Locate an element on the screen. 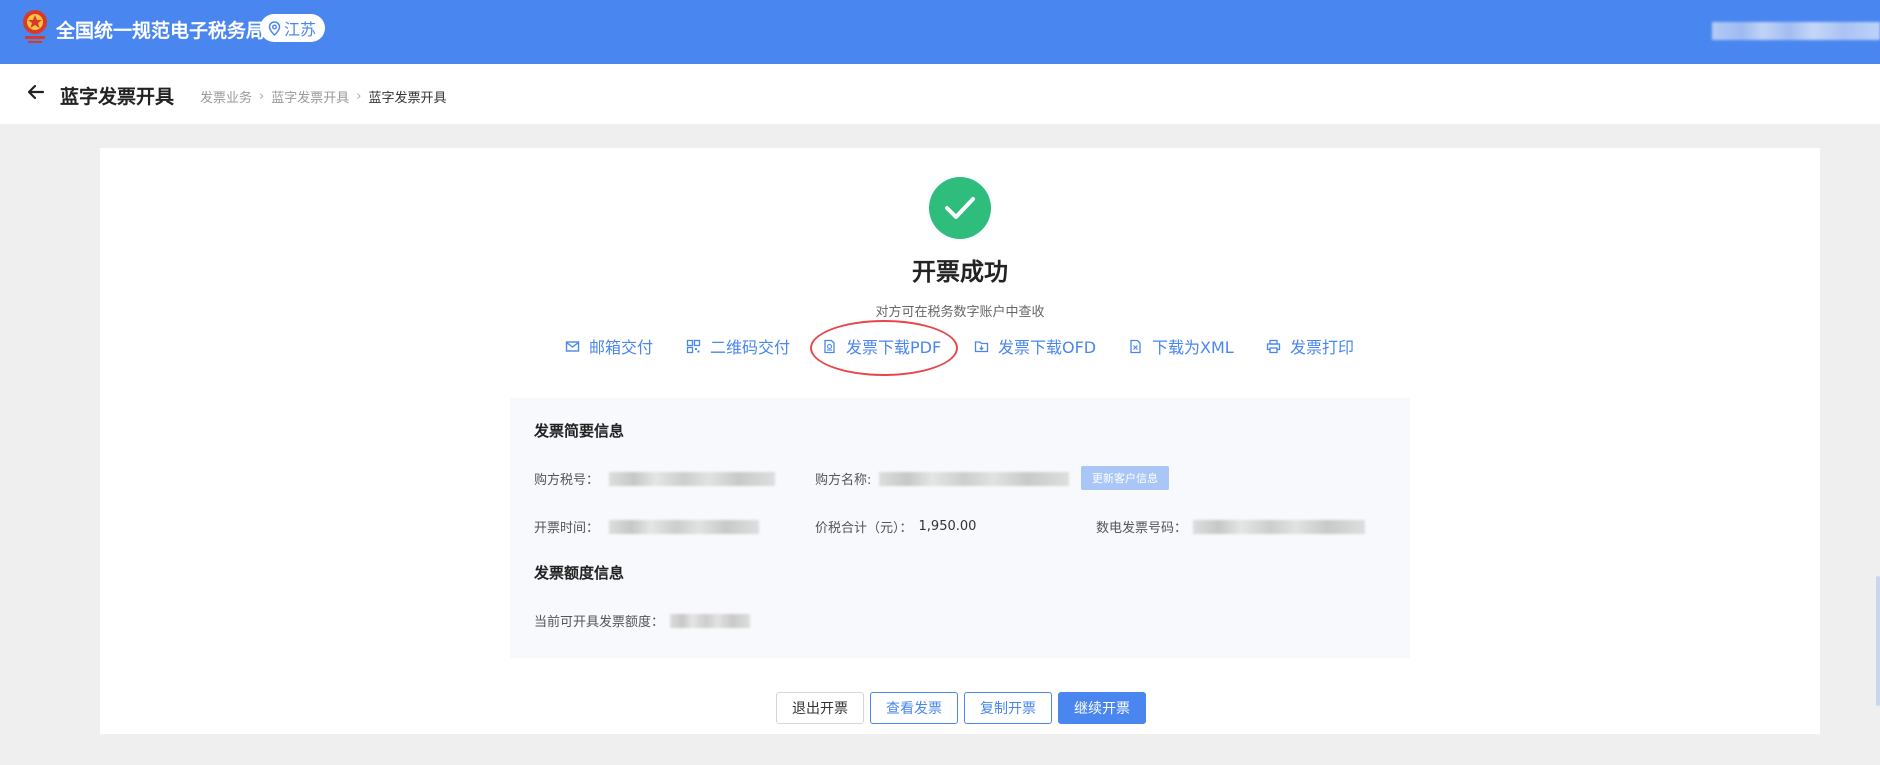 The width and height of the screenshot is (1880, 765). action-label: 下载为XML is located at coordinates (1193, 347).